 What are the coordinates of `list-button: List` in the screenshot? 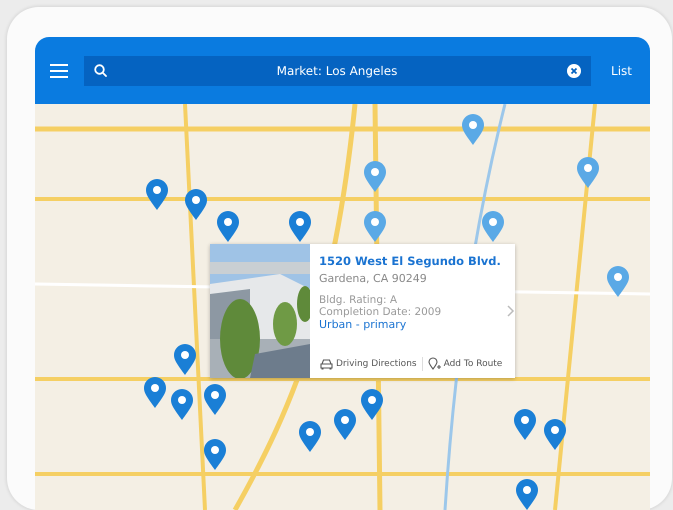 It's located at (621, 71).